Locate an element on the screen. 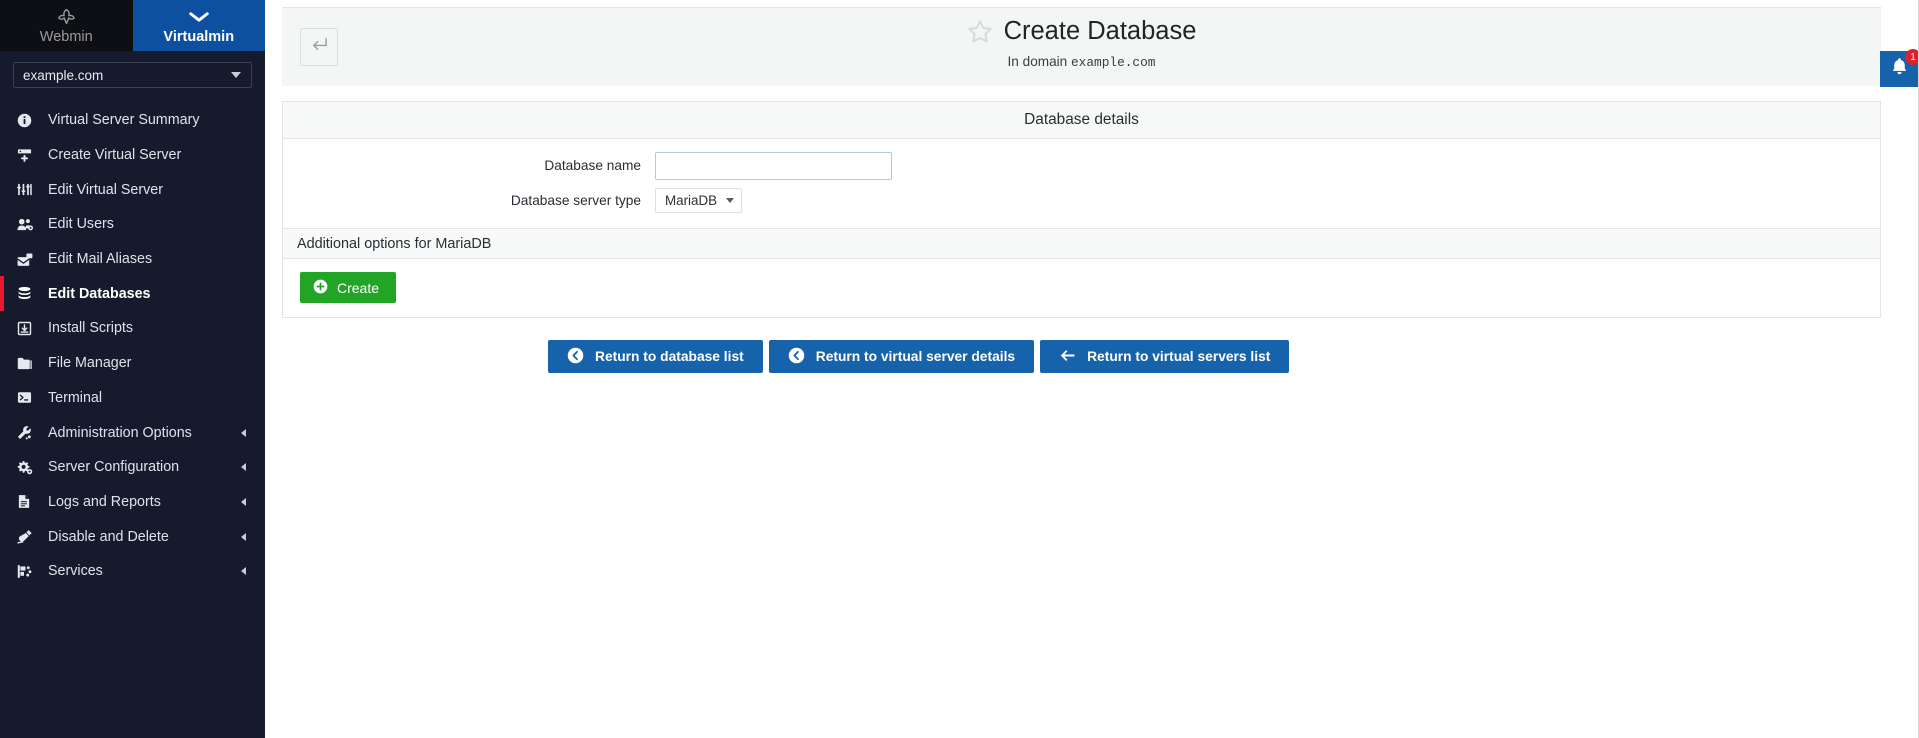  page-subtitle-domain: example.com is located at coordinates (1113, 62).